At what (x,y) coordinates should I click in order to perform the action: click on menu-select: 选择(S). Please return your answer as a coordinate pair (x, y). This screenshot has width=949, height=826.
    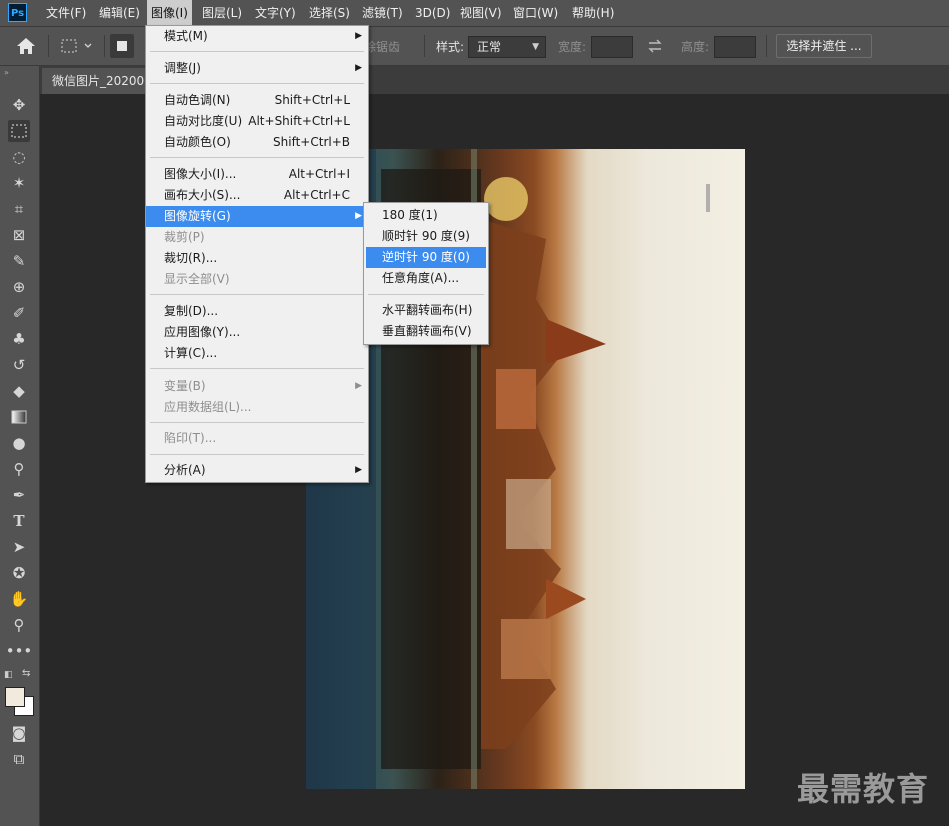
    Looking at the image, I should click on (329, 13).